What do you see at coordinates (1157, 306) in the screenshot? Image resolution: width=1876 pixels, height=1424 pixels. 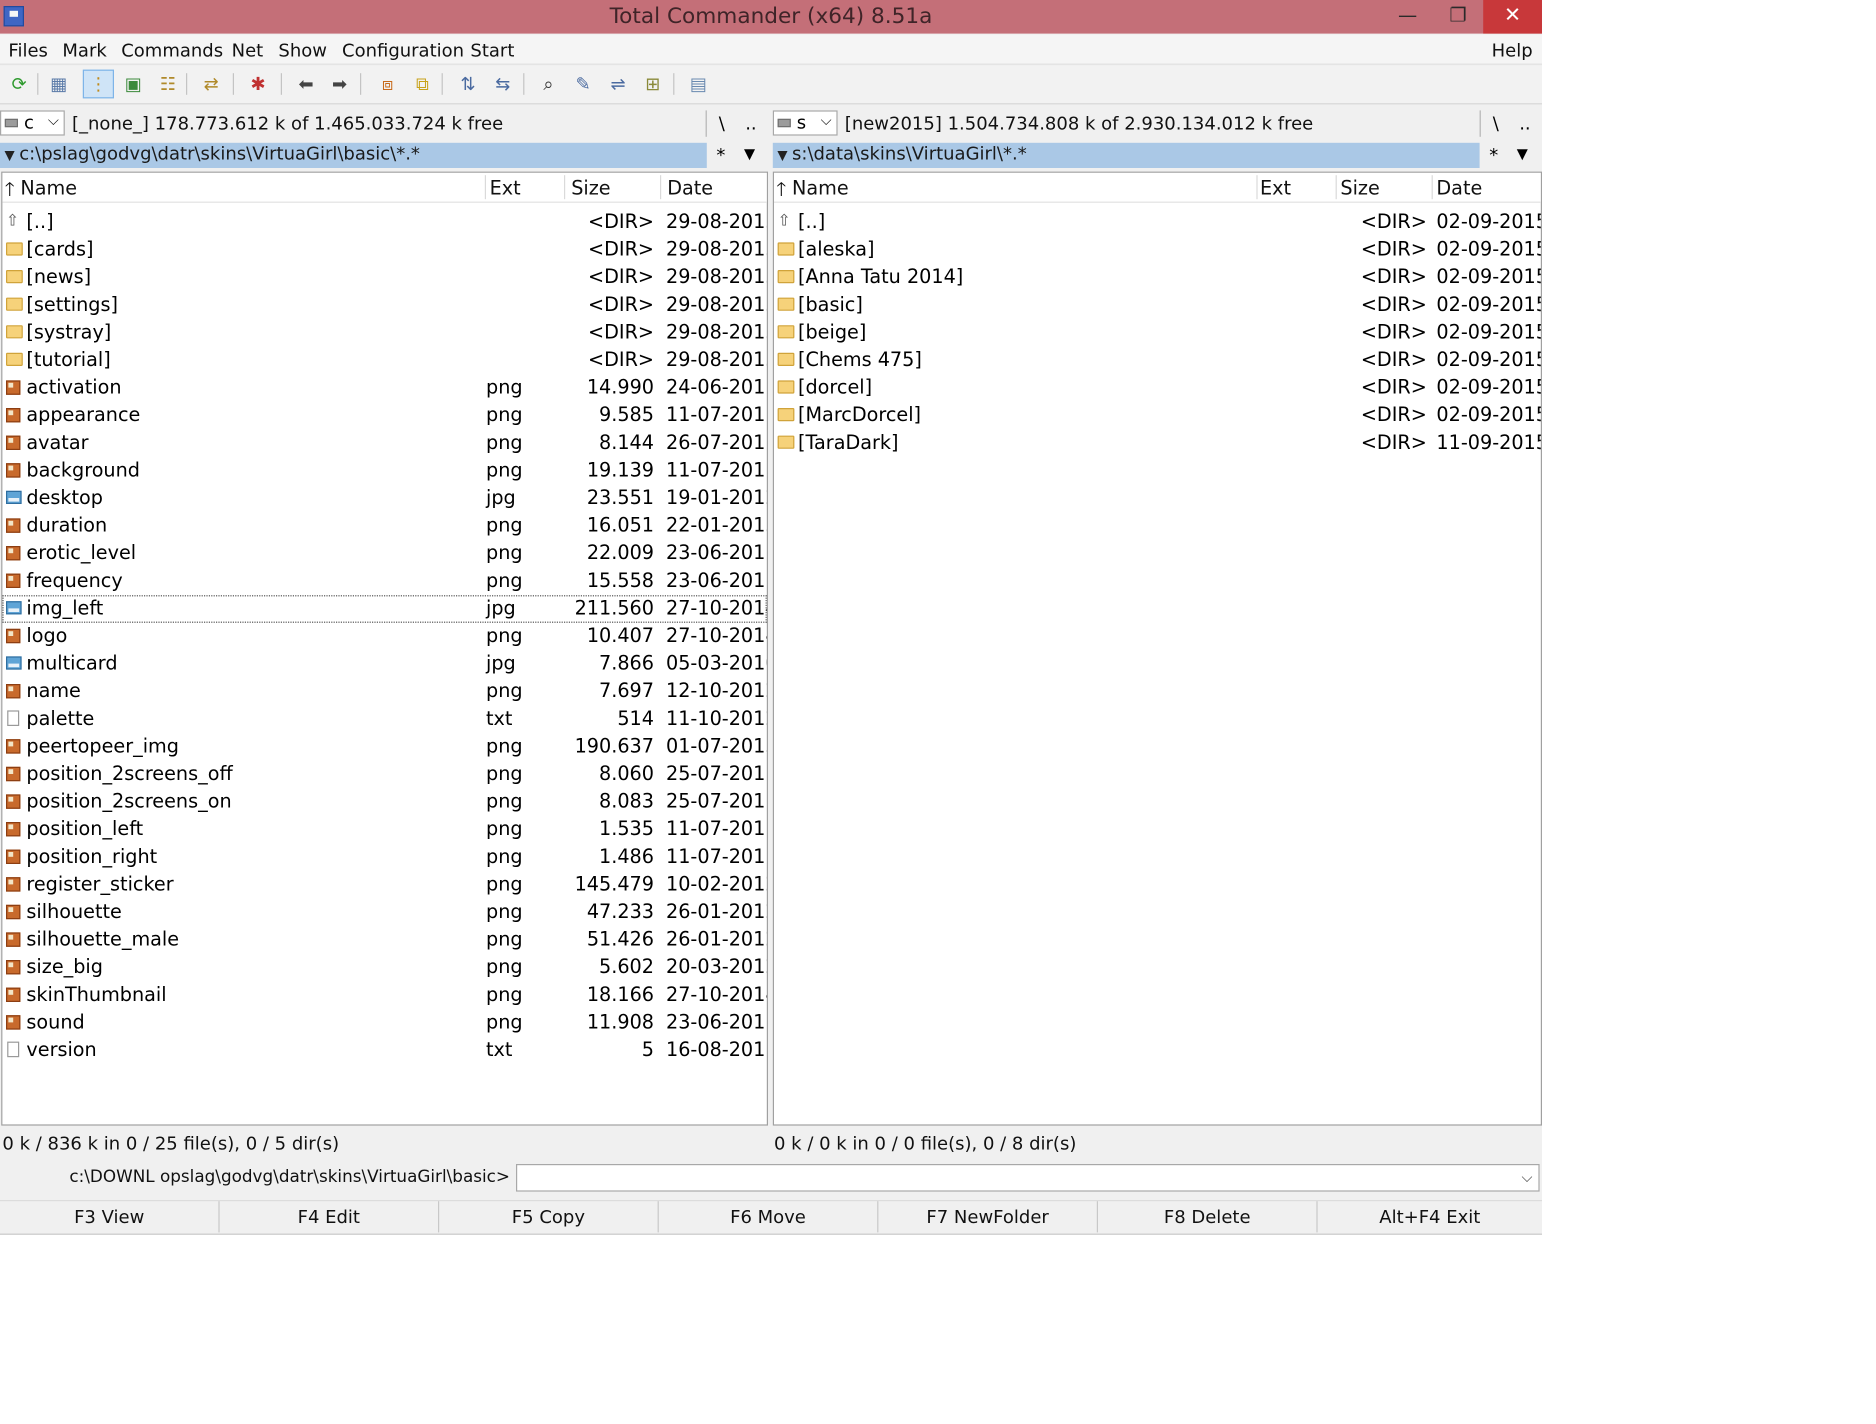 I see `file-row: [basic] <DIR> 02-09-2015` at bounding box center [1157, 306].